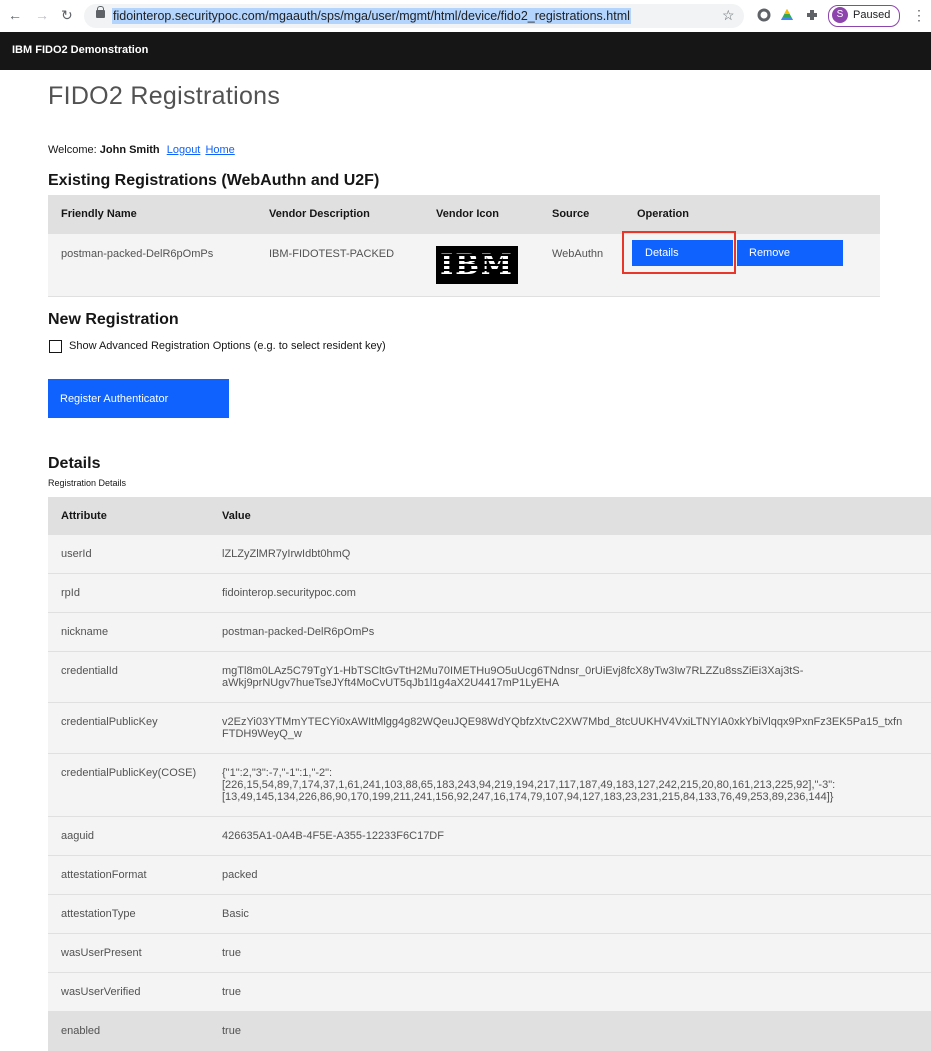 The image size is (931, 1051). I want to click on attribute-value: 426635A1-0A4B-4F5E-A355-12233F6C17DF, so click(333, 836).